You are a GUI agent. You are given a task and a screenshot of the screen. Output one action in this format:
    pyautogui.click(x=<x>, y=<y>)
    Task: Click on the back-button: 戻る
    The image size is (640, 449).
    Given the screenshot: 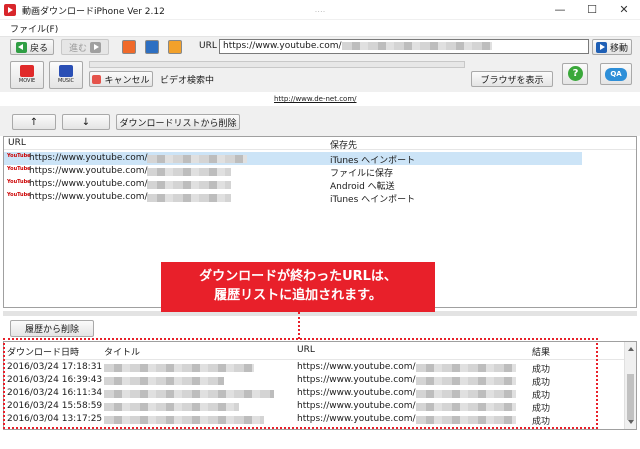 What is the action you would take?
    pyautogui.click(x=32, y=47)
    